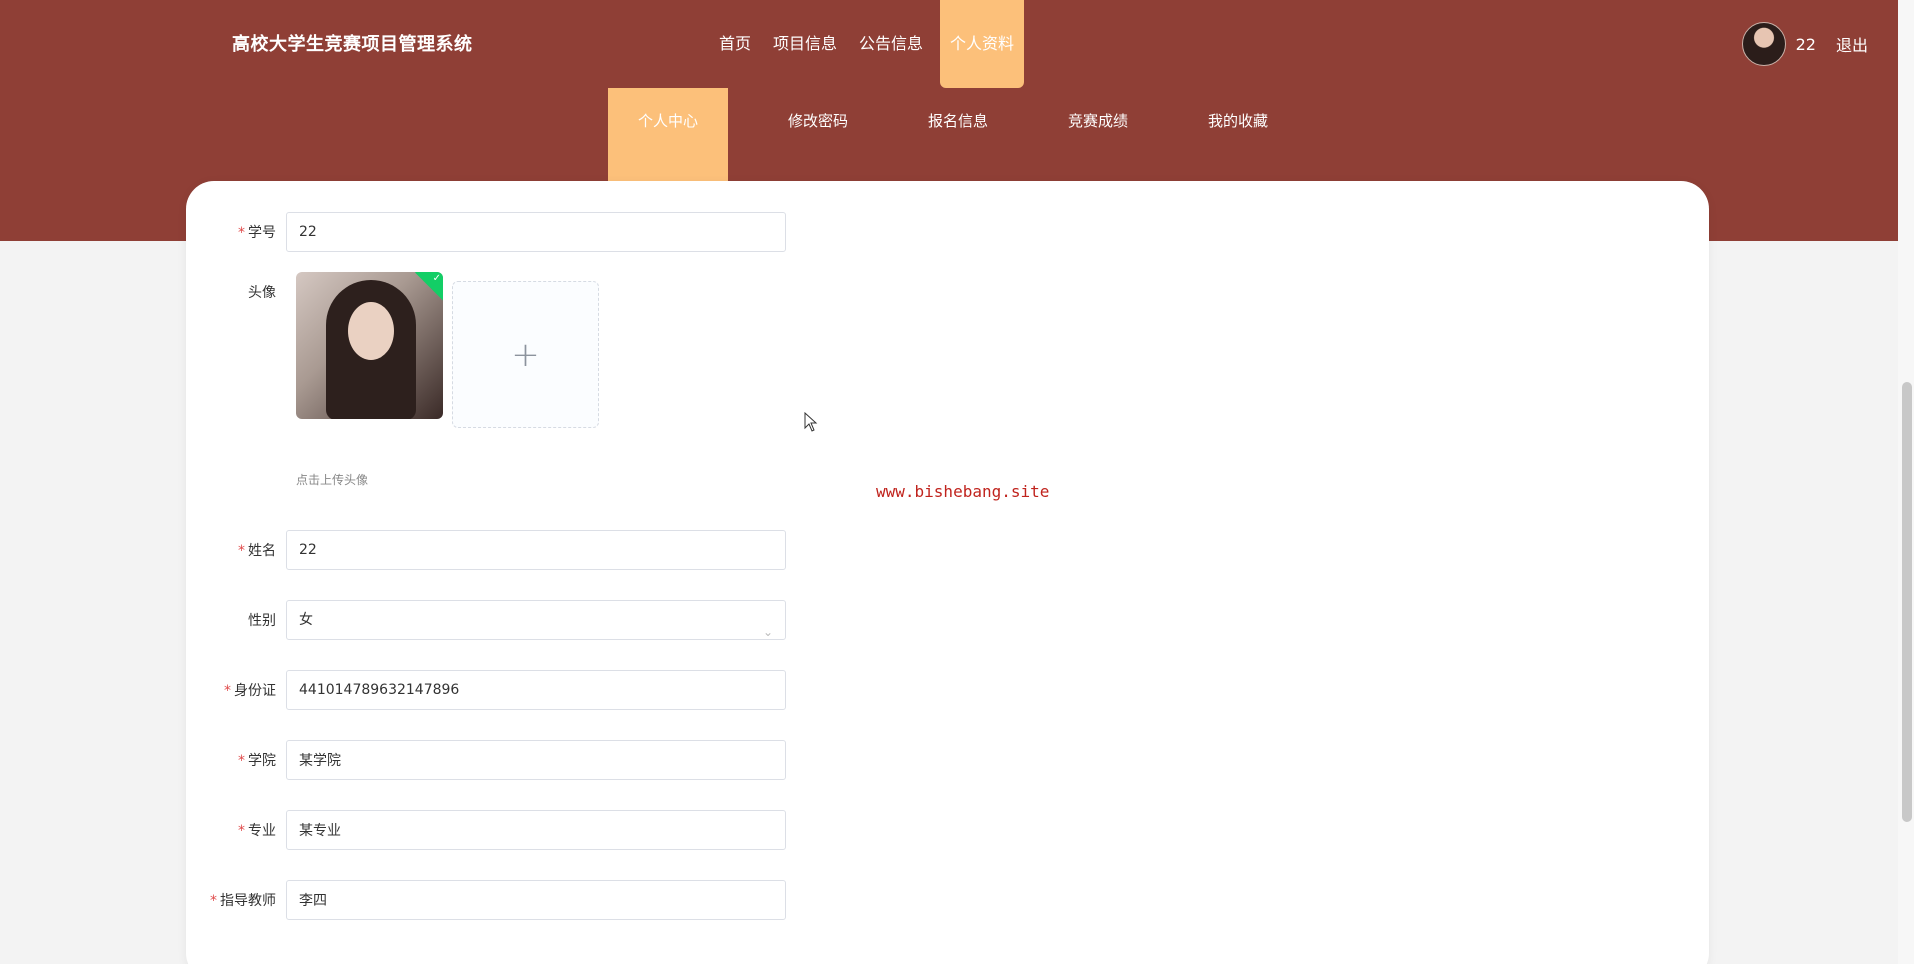  I want to click on sub-nav: 个人中心 修改密码 报名信息 竞赛成绩 我的收藏, so click(958, 134).